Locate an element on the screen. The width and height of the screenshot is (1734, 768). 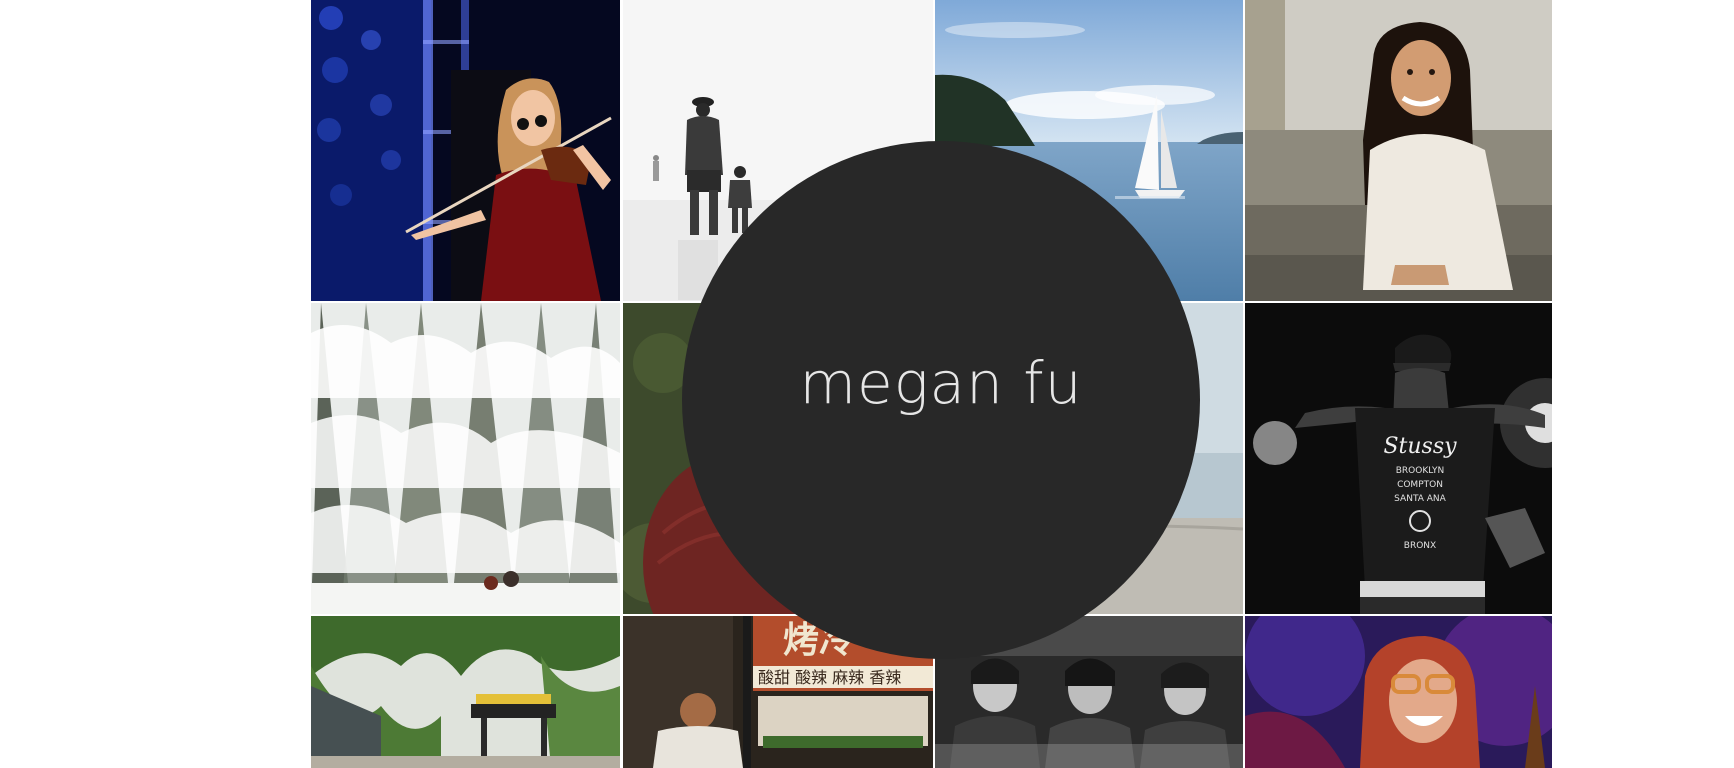
portrait-image is located at coordinates (1398, 150).